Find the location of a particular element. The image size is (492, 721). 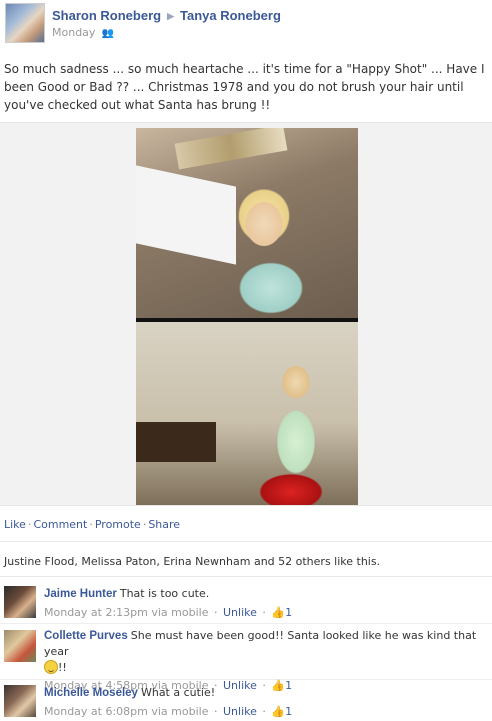

right-triangle-icon: ▶ is located at coordinates (170, 16).